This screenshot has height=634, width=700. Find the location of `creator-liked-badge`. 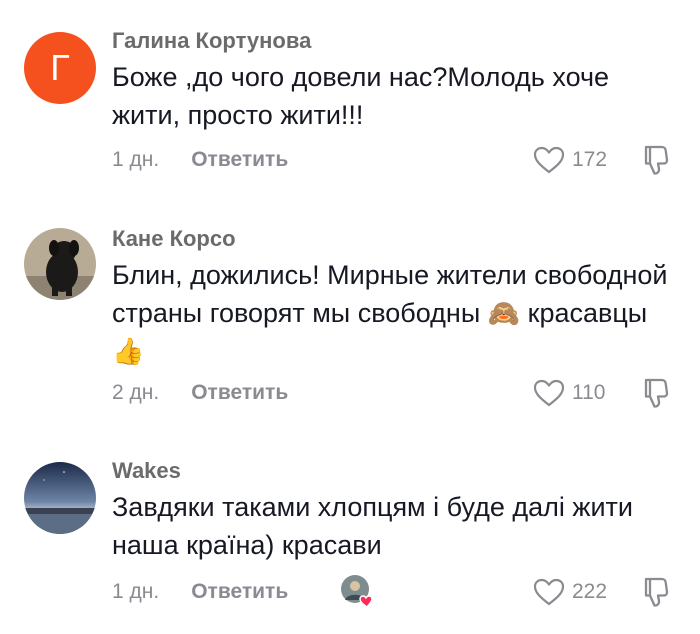

creator-liked-badge is located at coordinates (356, 591).